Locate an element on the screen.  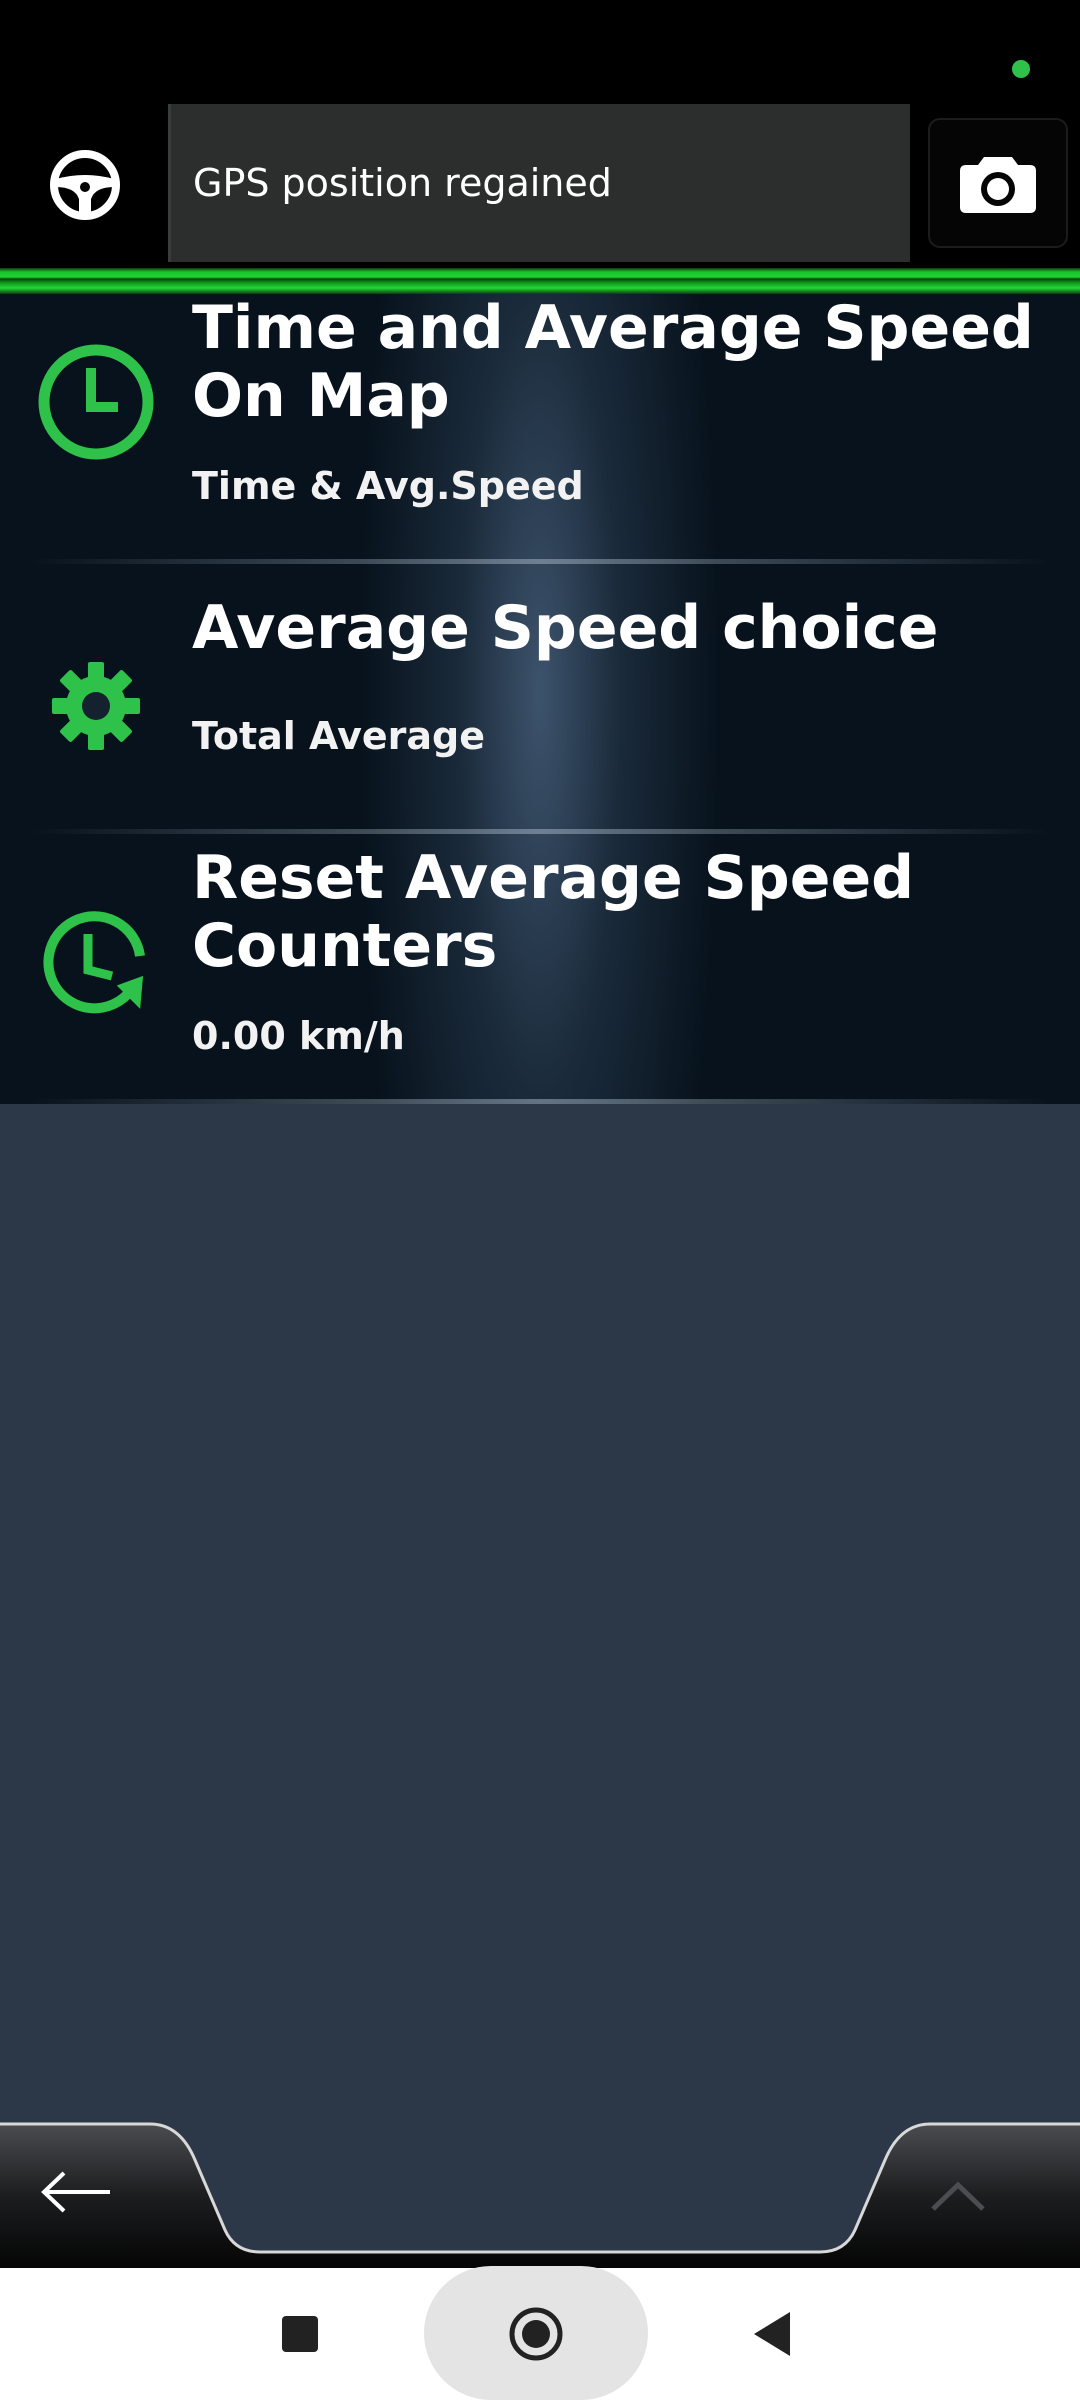
recents-button is located at coordinates (300, 2334).